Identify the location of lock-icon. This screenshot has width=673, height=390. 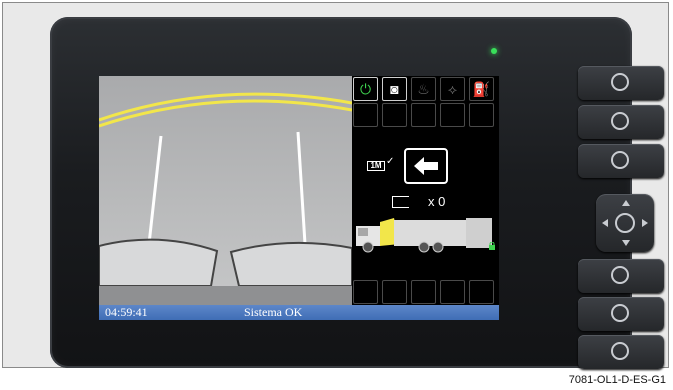
(492, 246).